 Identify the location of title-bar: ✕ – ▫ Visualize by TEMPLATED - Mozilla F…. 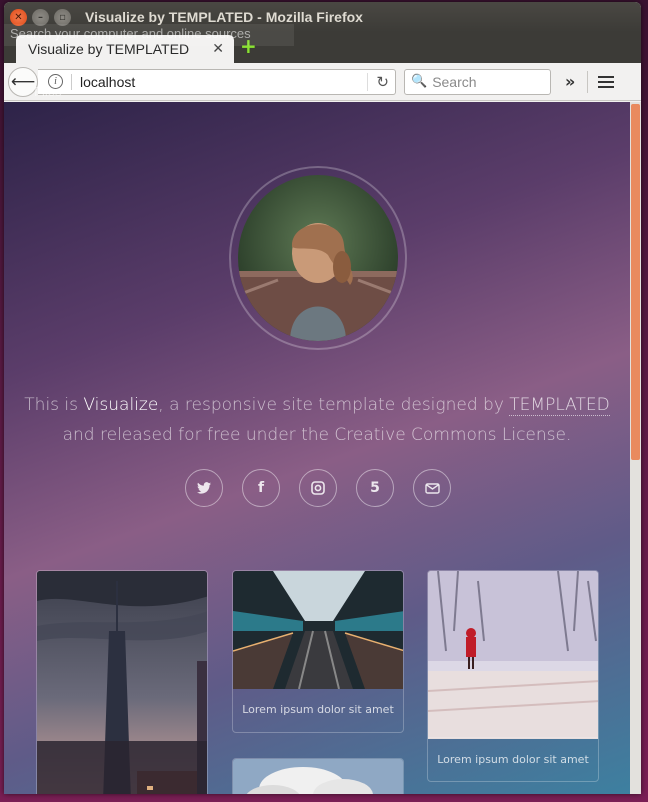
(322, 17).